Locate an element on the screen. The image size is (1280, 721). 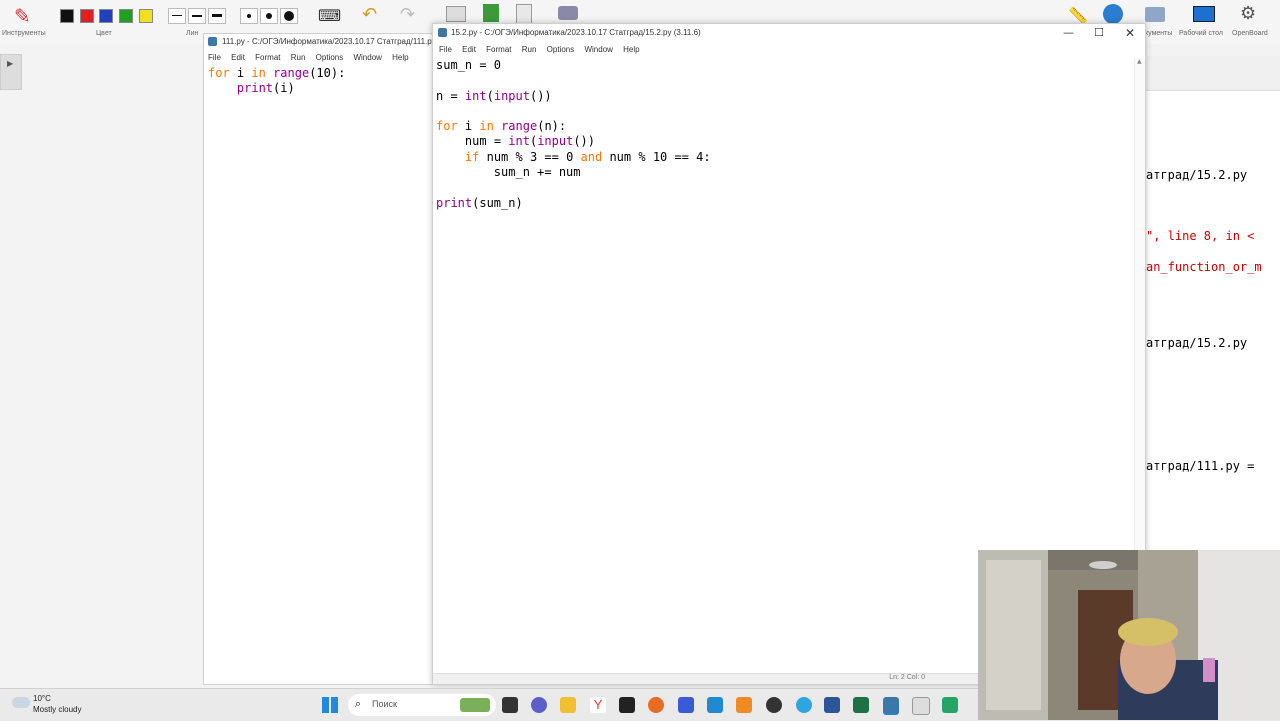
code-editor: for i in range(10): print(i) is located at coordinates (324, 81).